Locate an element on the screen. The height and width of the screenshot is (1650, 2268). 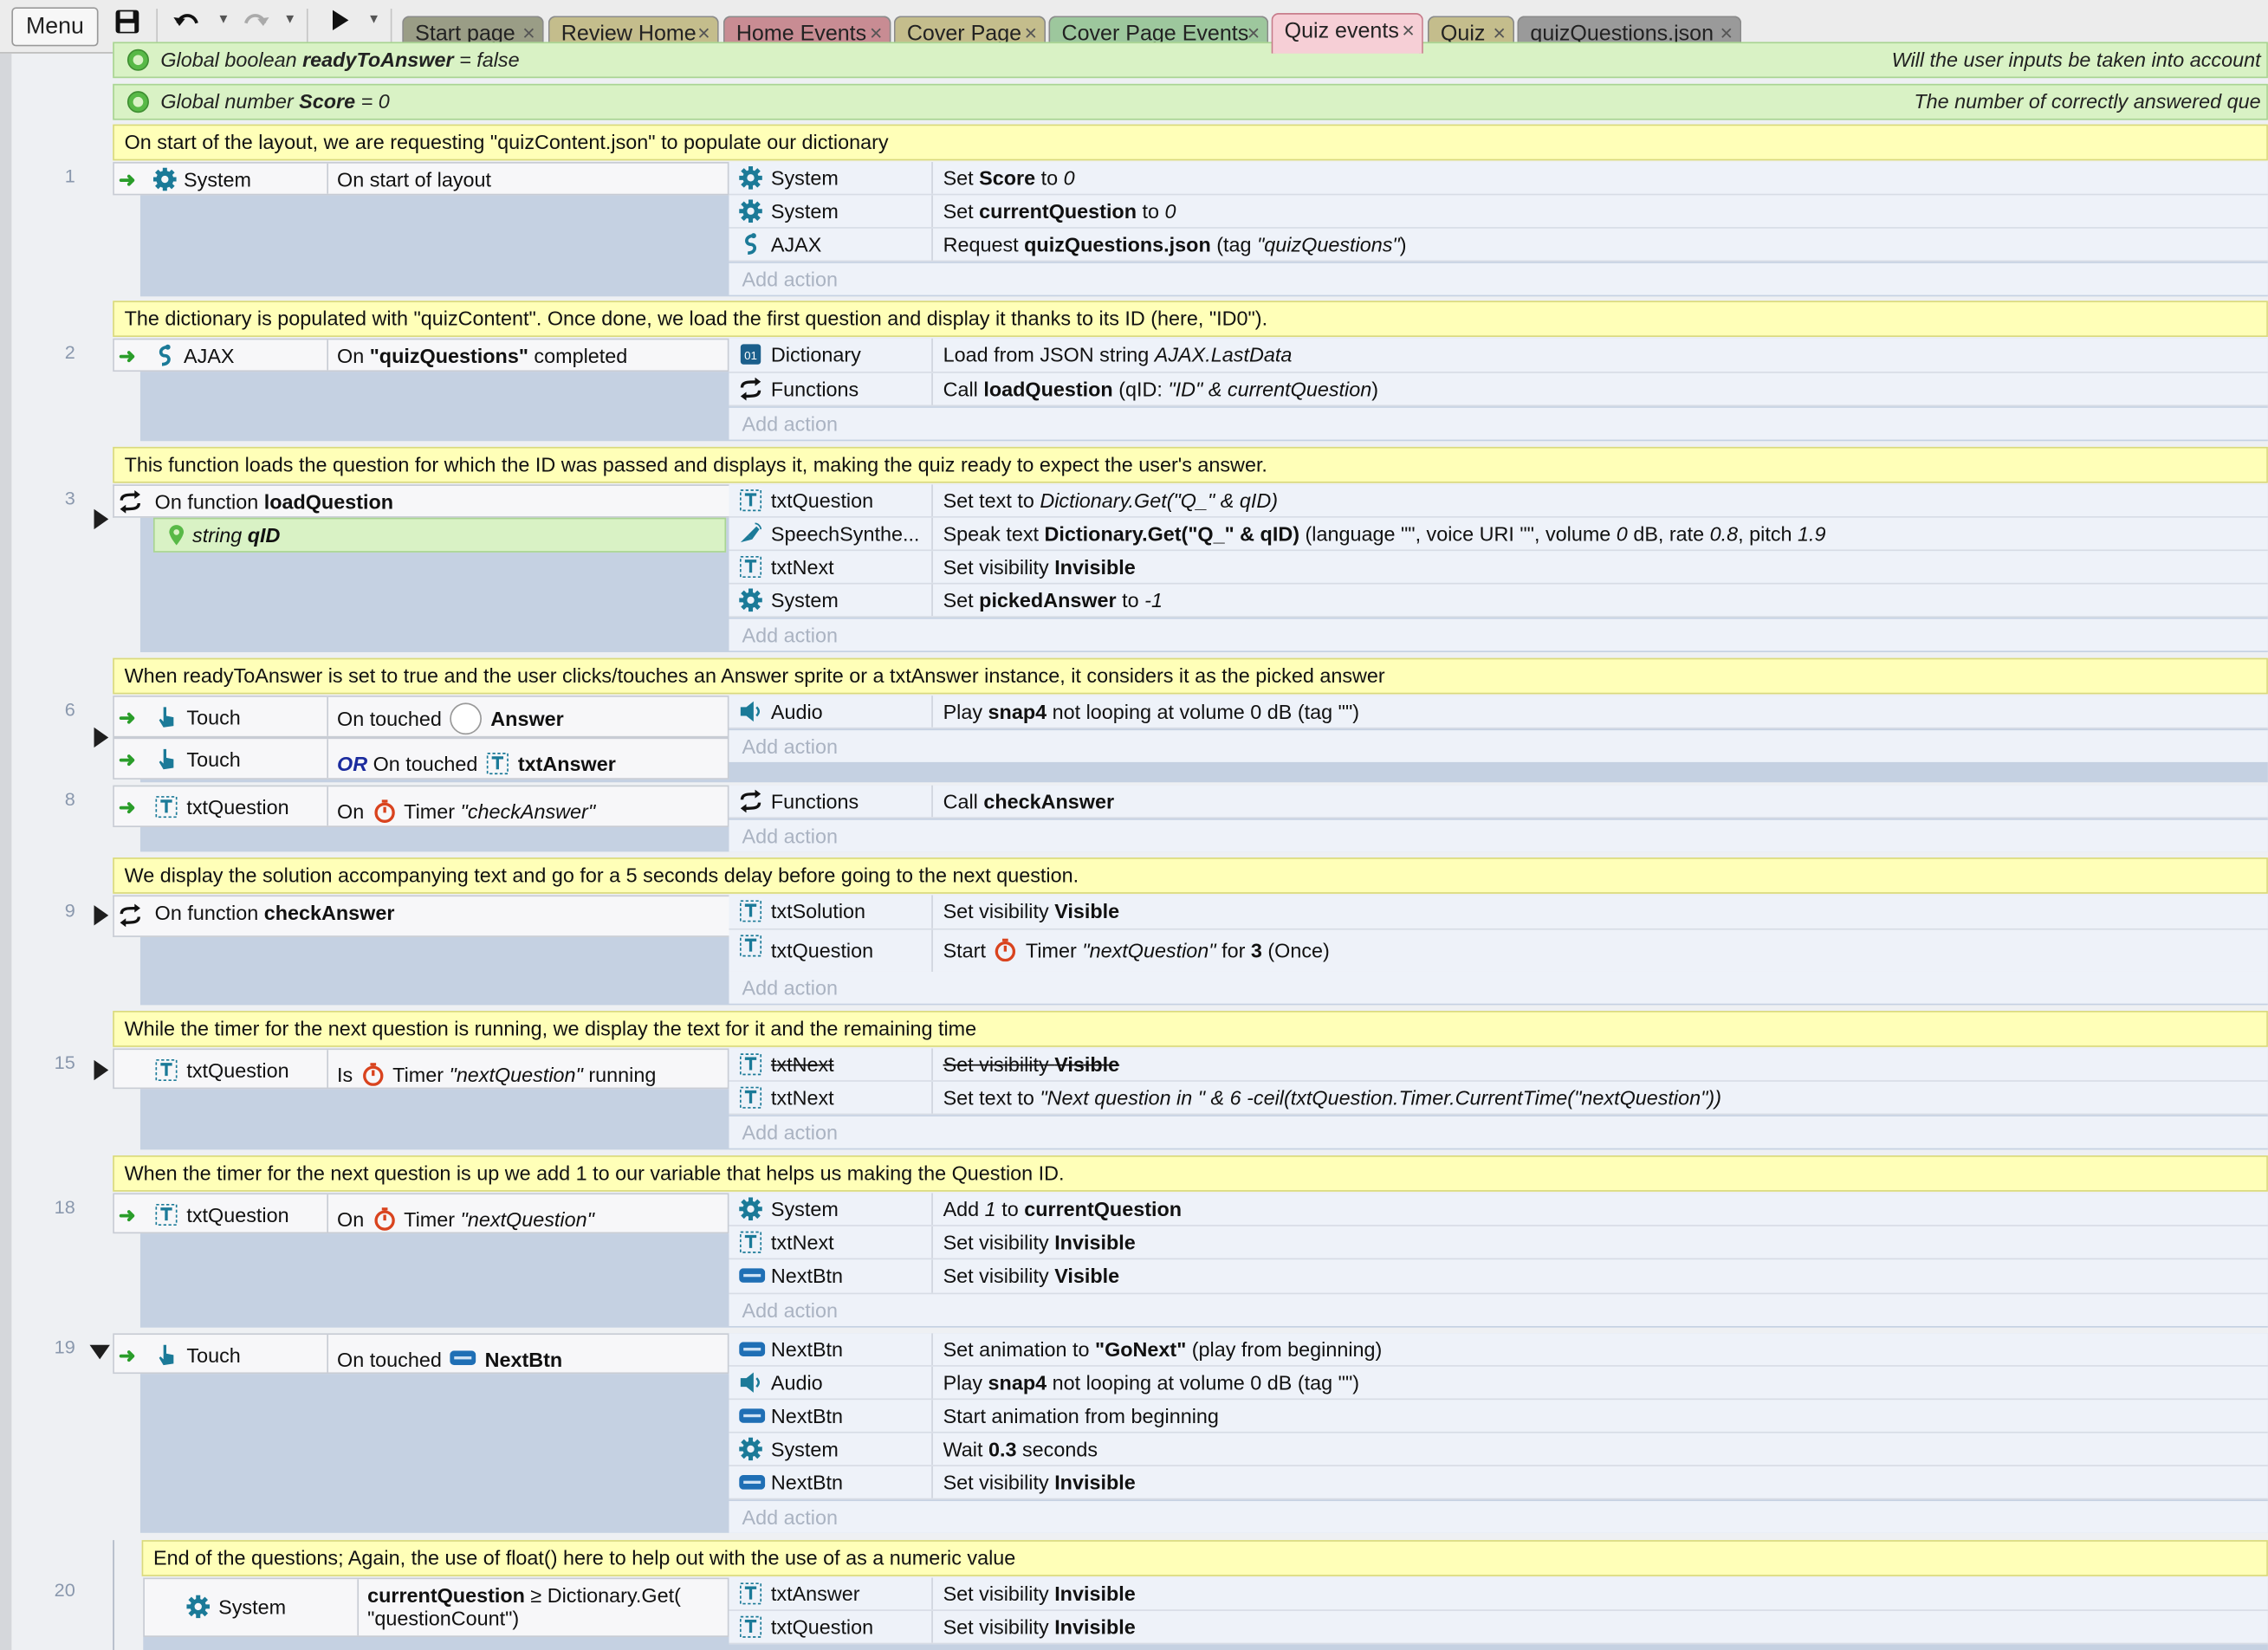
action-row: Functions Call checkAnswer is located at coordinates (1498, 802).